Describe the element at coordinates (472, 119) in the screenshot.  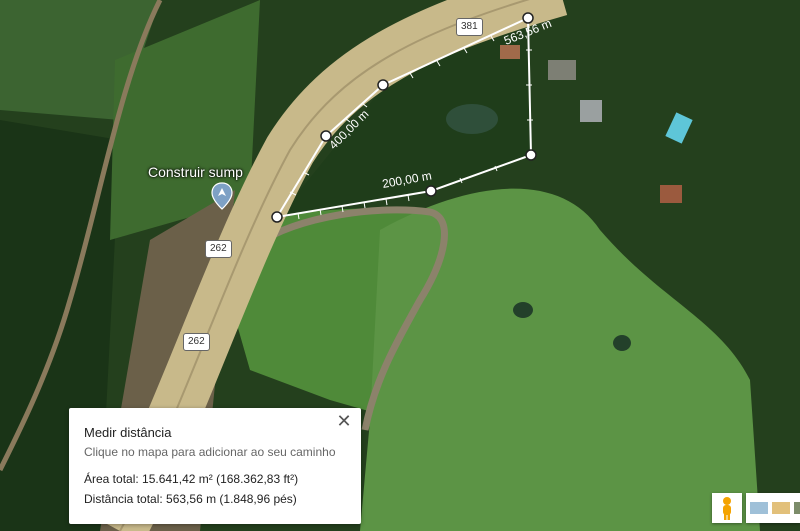
I see `pond` at that location.